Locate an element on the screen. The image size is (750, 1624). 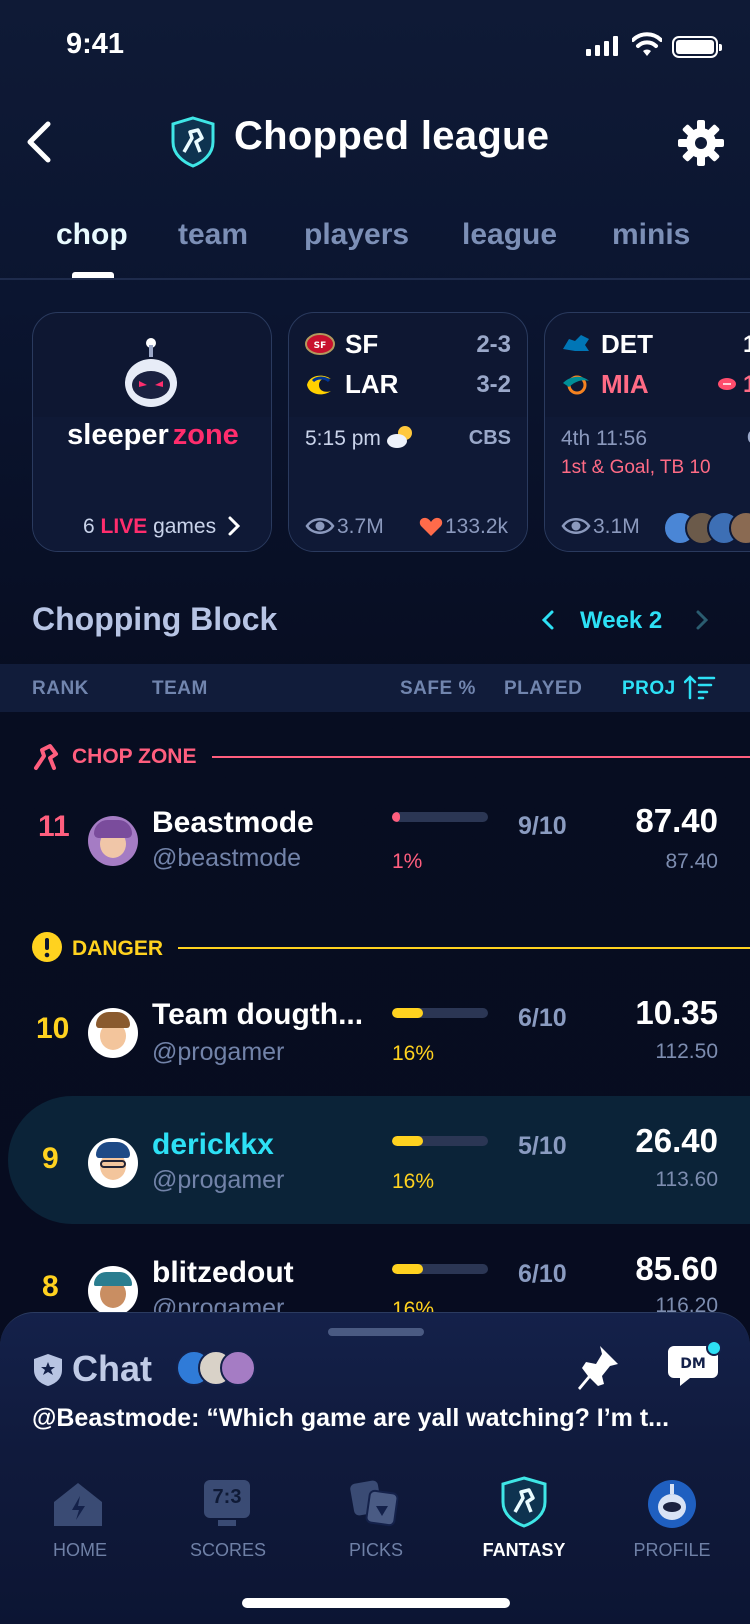
danger-divider is located at coordinates (464, 948).